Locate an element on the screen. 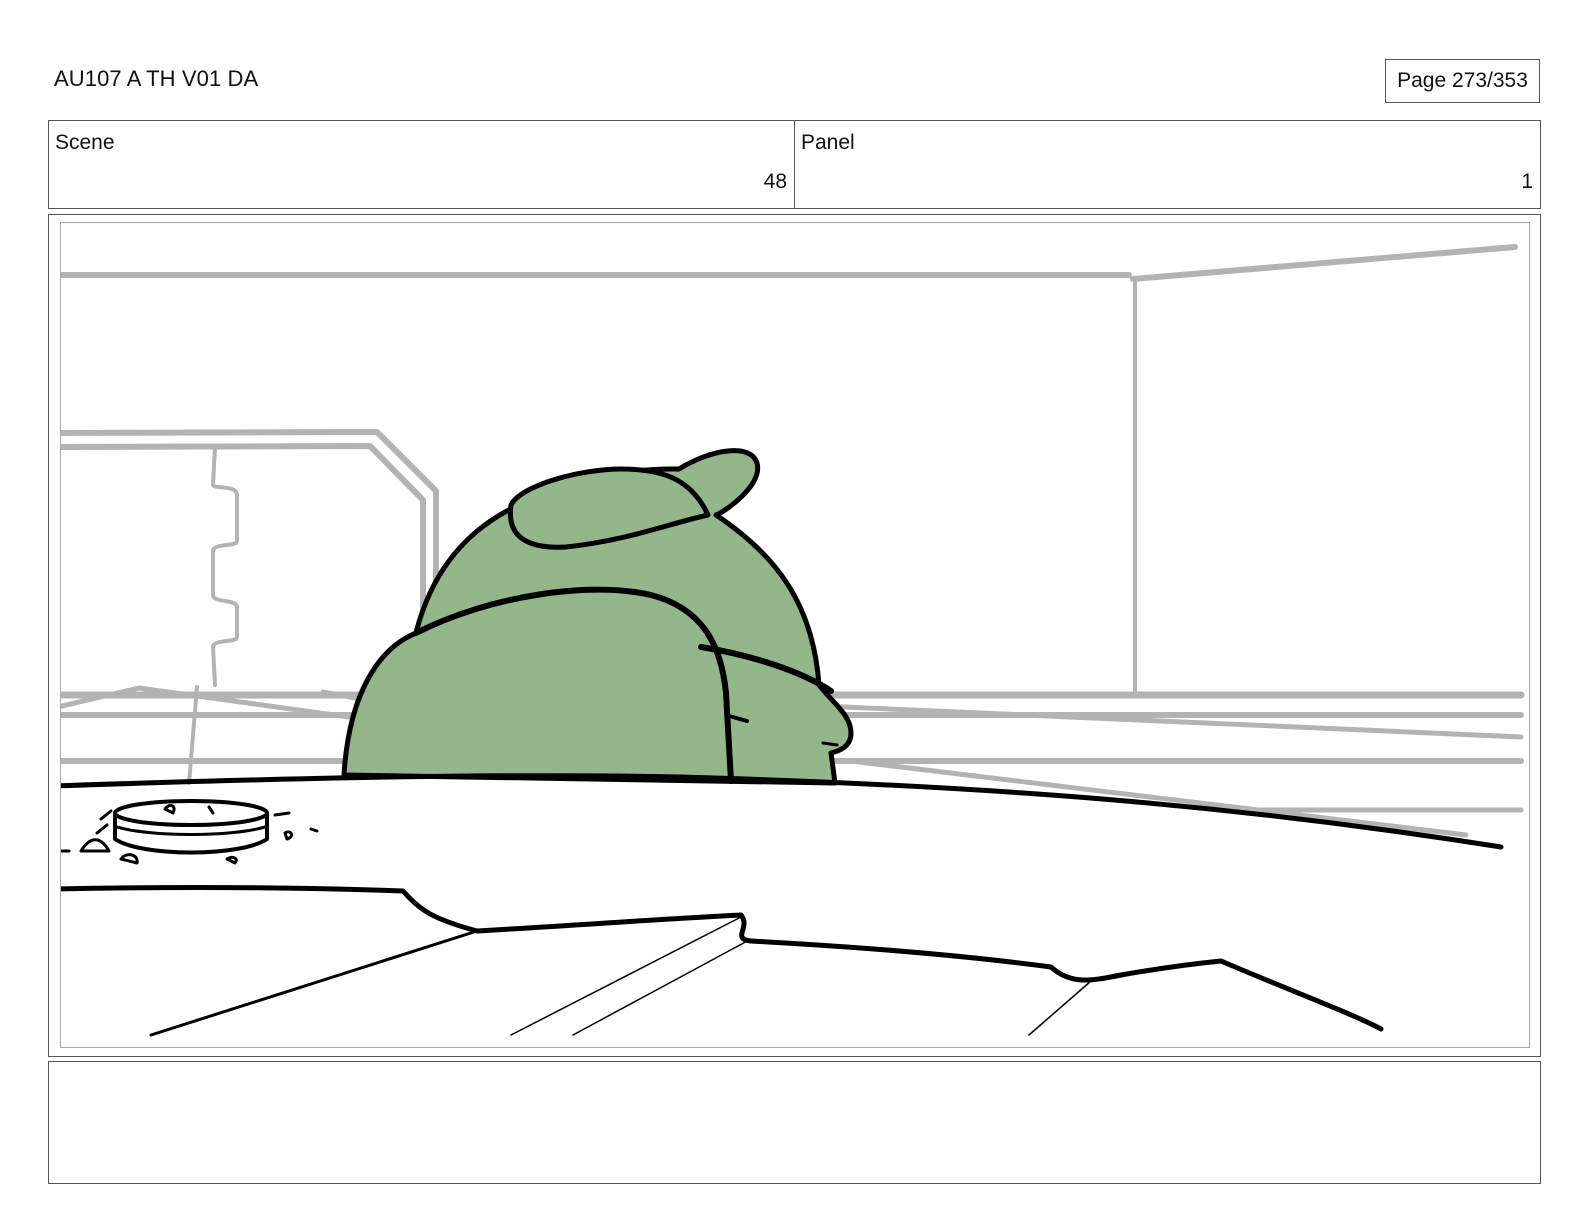 The height and width of the screenshot is (1224, 1584). character-chin is located at coordinates (830, 744).